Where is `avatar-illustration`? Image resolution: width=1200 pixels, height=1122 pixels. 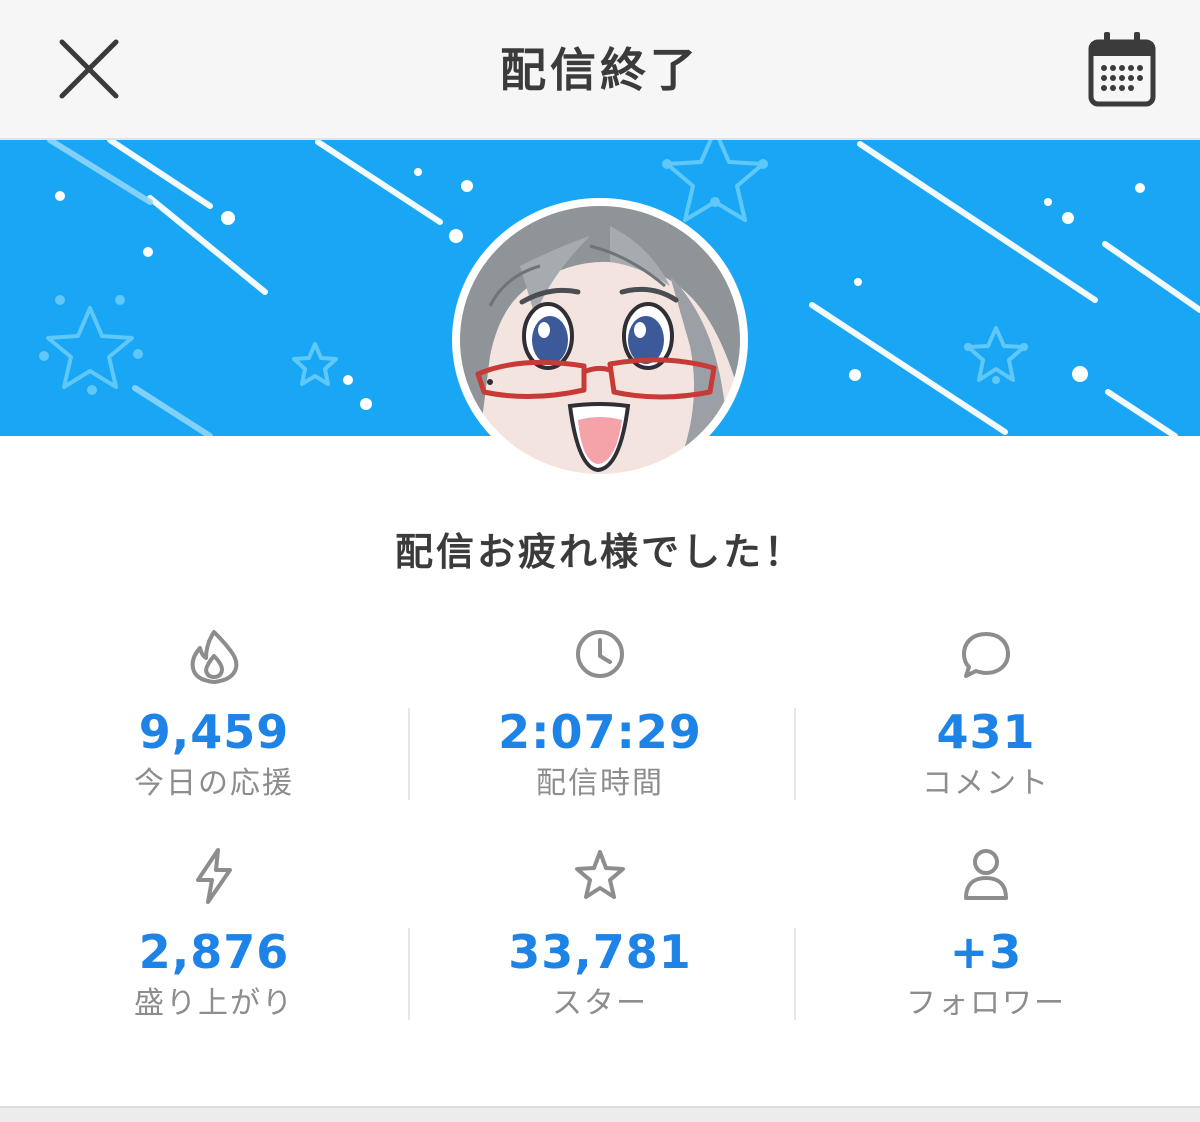
avatar-illustration is located at coordinates (600, 340).